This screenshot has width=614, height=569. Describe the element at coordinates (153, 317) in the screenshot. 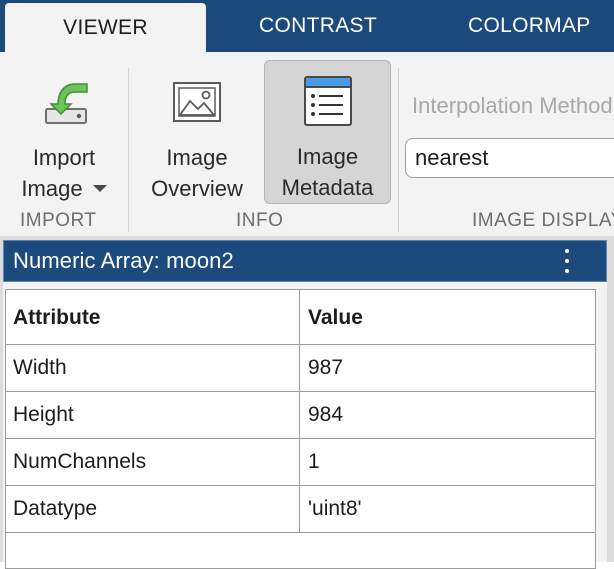

I see `column-header-attribute: Attribute` at that location.